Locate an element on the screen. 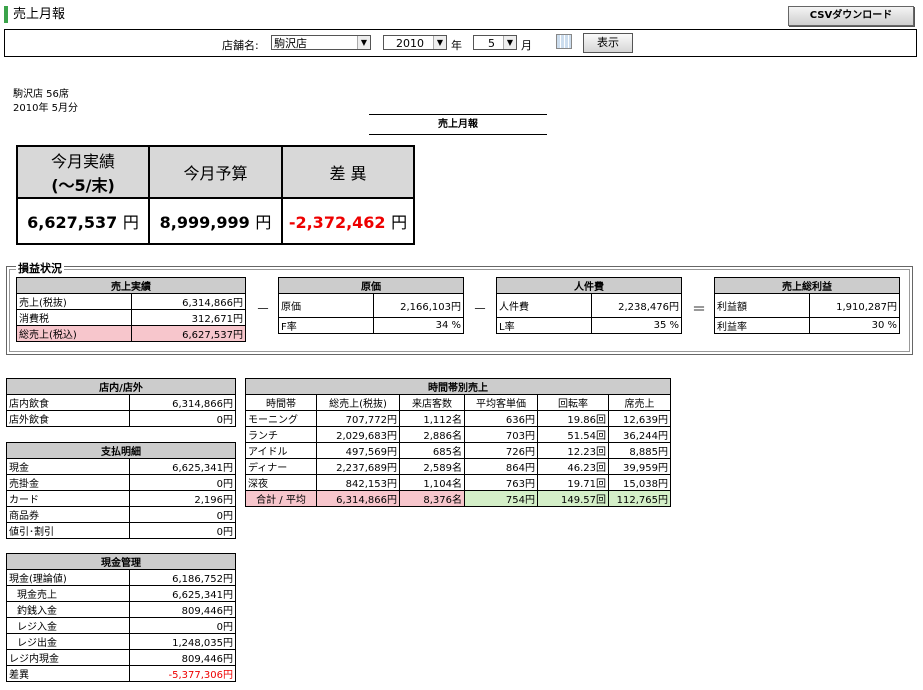 This screenshot has height=690, width=923. column-header: 時間帯 is located at coordinates (281, 402).